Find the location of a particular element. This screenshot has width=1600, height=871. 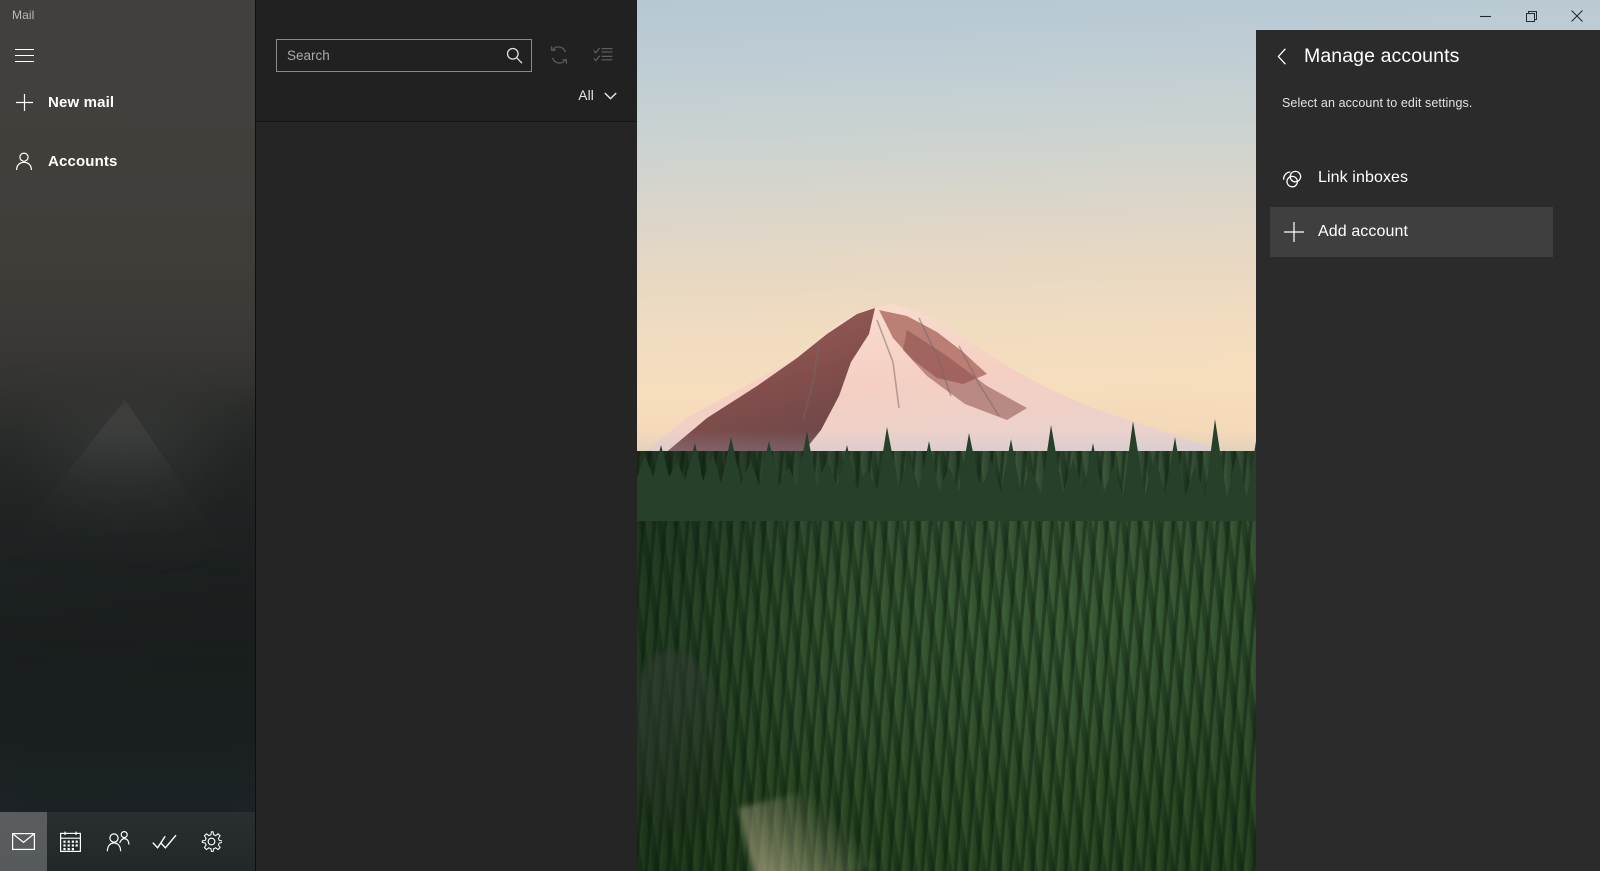

person-icon is located at coordinates (24, 161).